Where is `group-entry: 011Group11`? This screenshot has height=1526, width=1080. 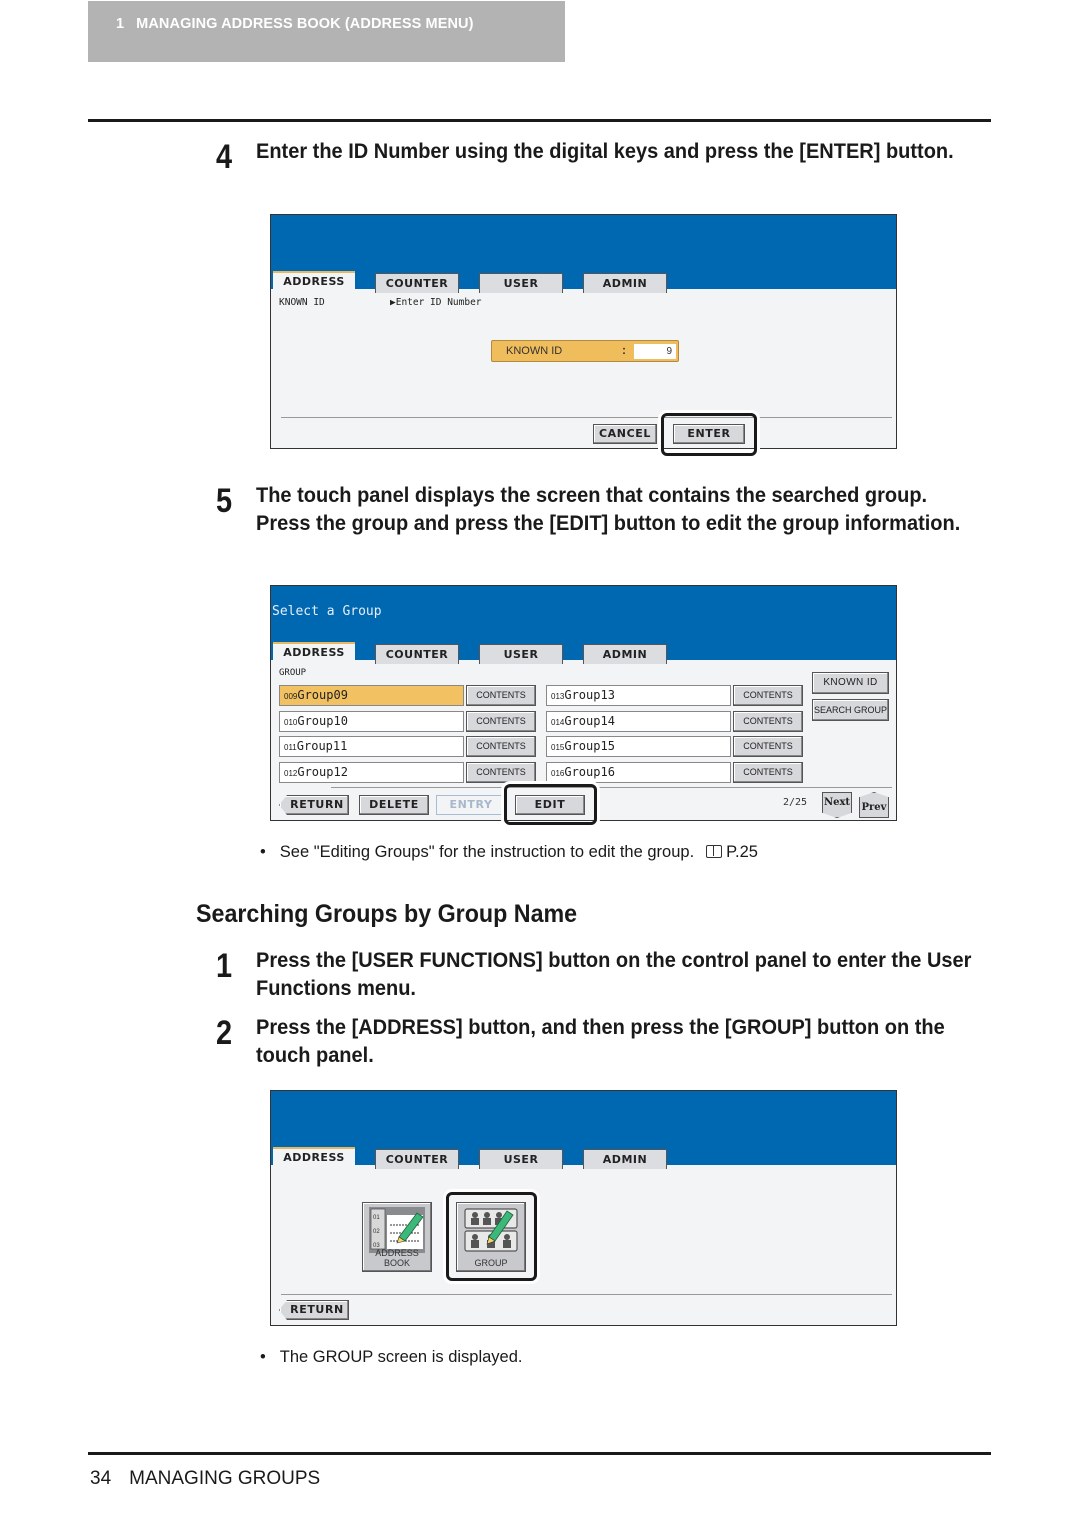 group-entry: 011Group11 is located at coordinates (371, 746).